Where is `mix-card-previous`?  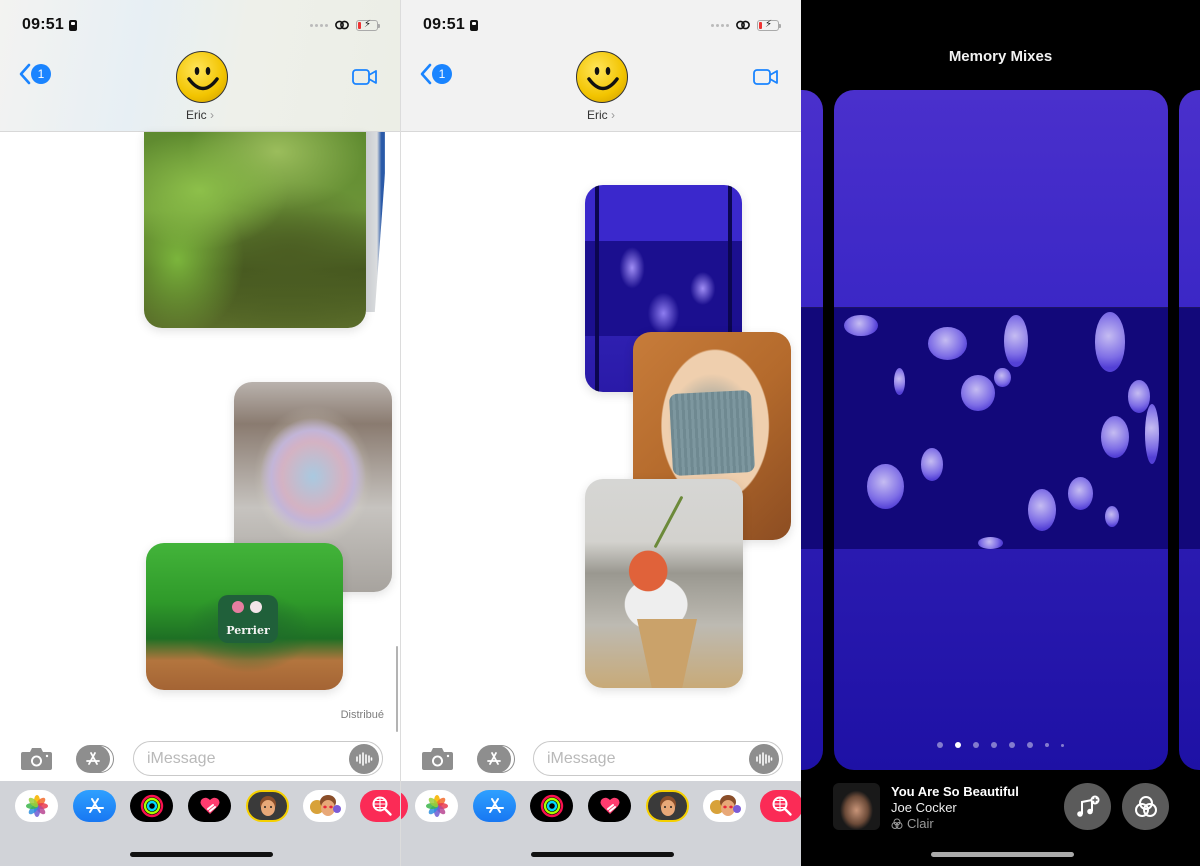 mix-card-previous is located at coordinates (812, 430).